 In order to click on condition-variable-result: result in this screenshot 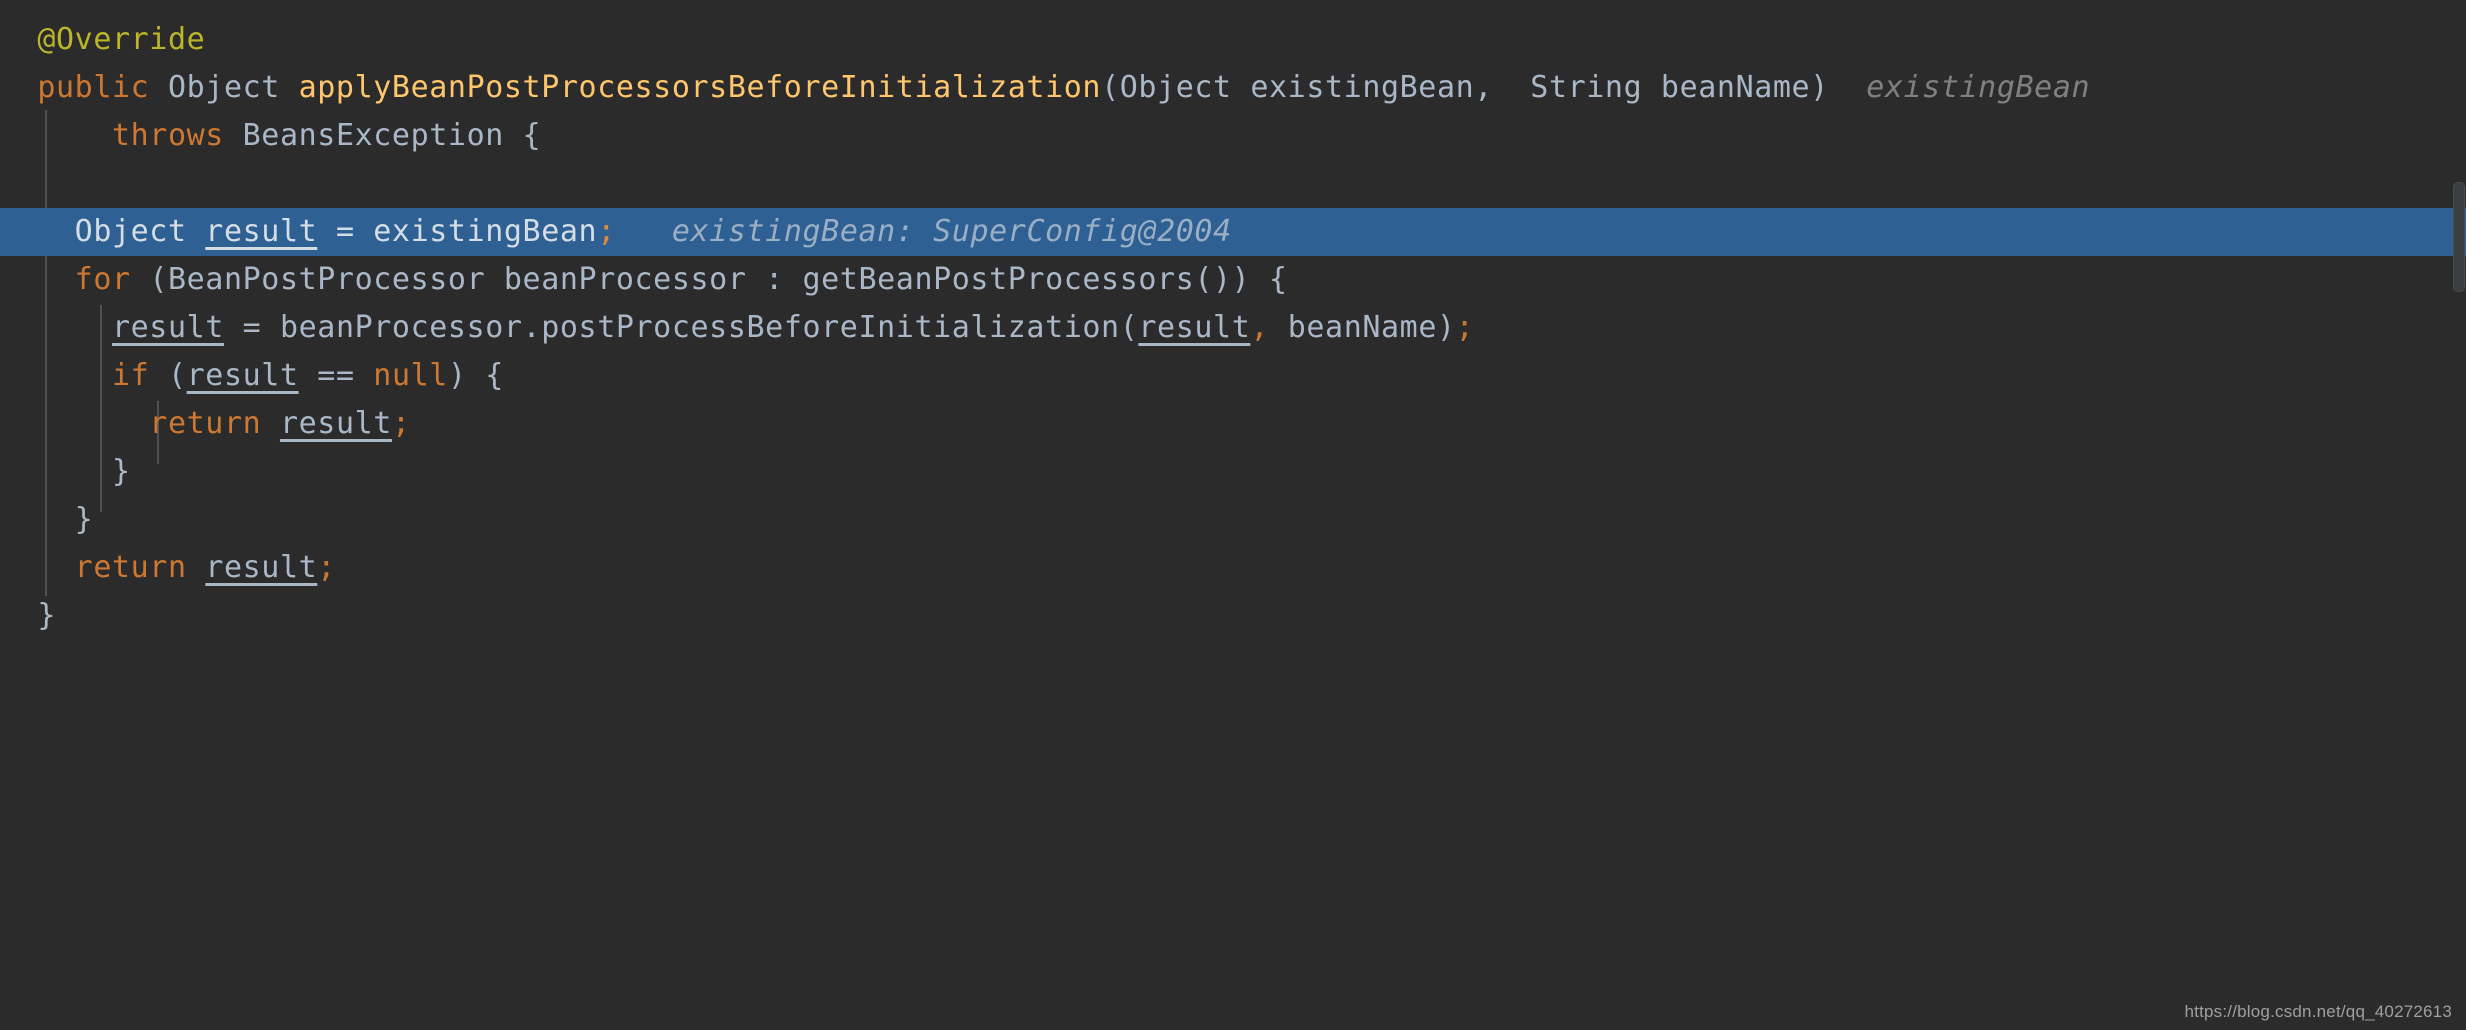, I will do `click(242, 375)`.